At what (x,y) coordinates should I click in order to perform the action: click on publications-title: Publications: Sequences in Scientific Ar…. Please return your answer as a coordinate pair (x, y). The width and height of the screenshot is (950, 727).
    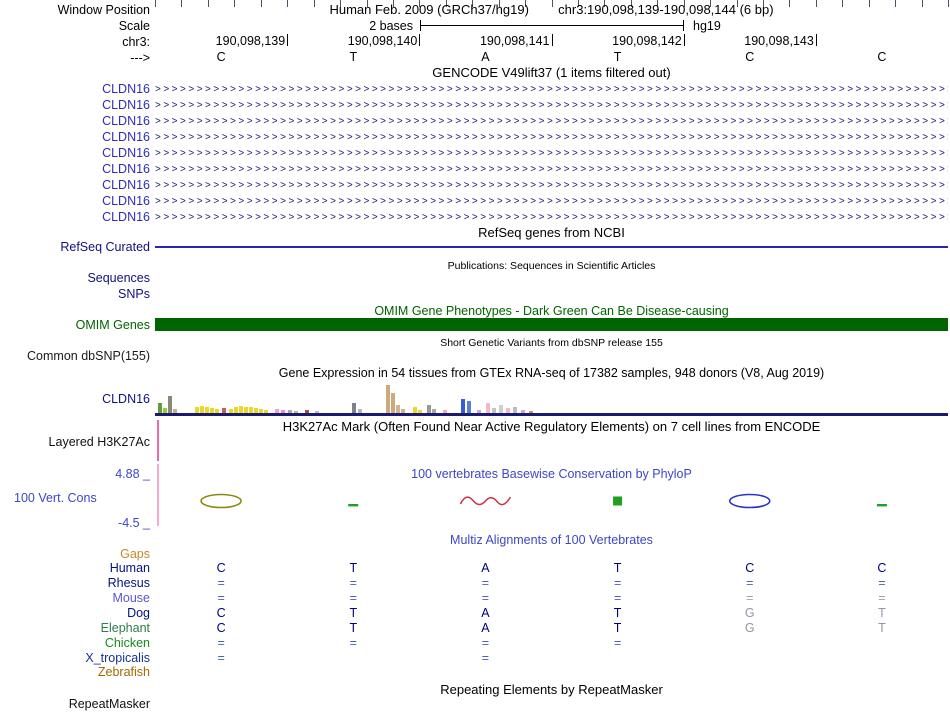
    Looking at the image, I should click on (551, 266).